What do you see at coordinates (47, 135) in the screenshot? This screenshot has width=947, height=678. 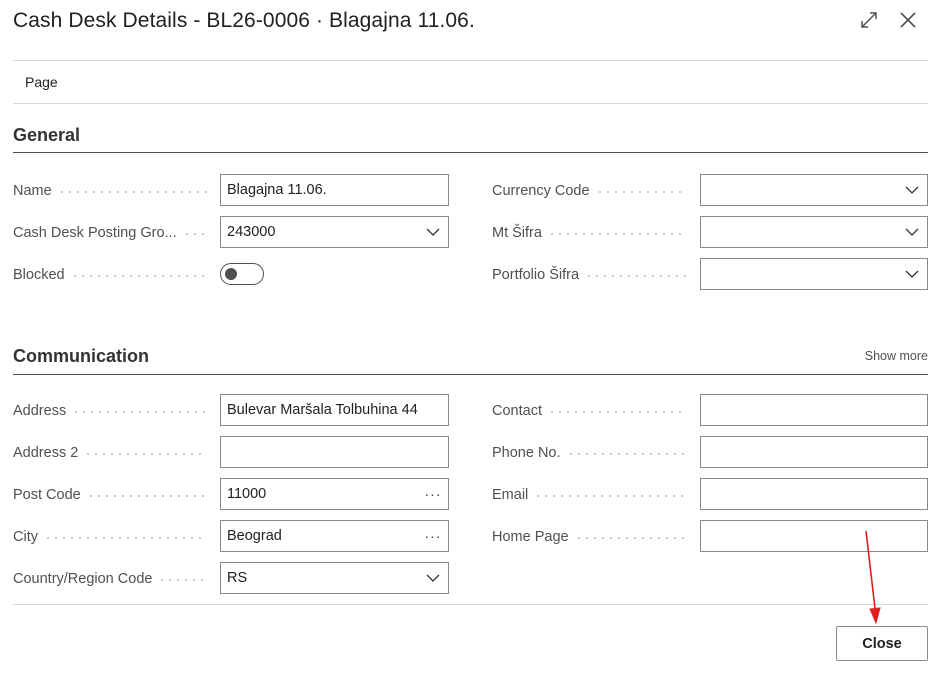 I see `section-title-general: General` at bounding box center [47, 135].